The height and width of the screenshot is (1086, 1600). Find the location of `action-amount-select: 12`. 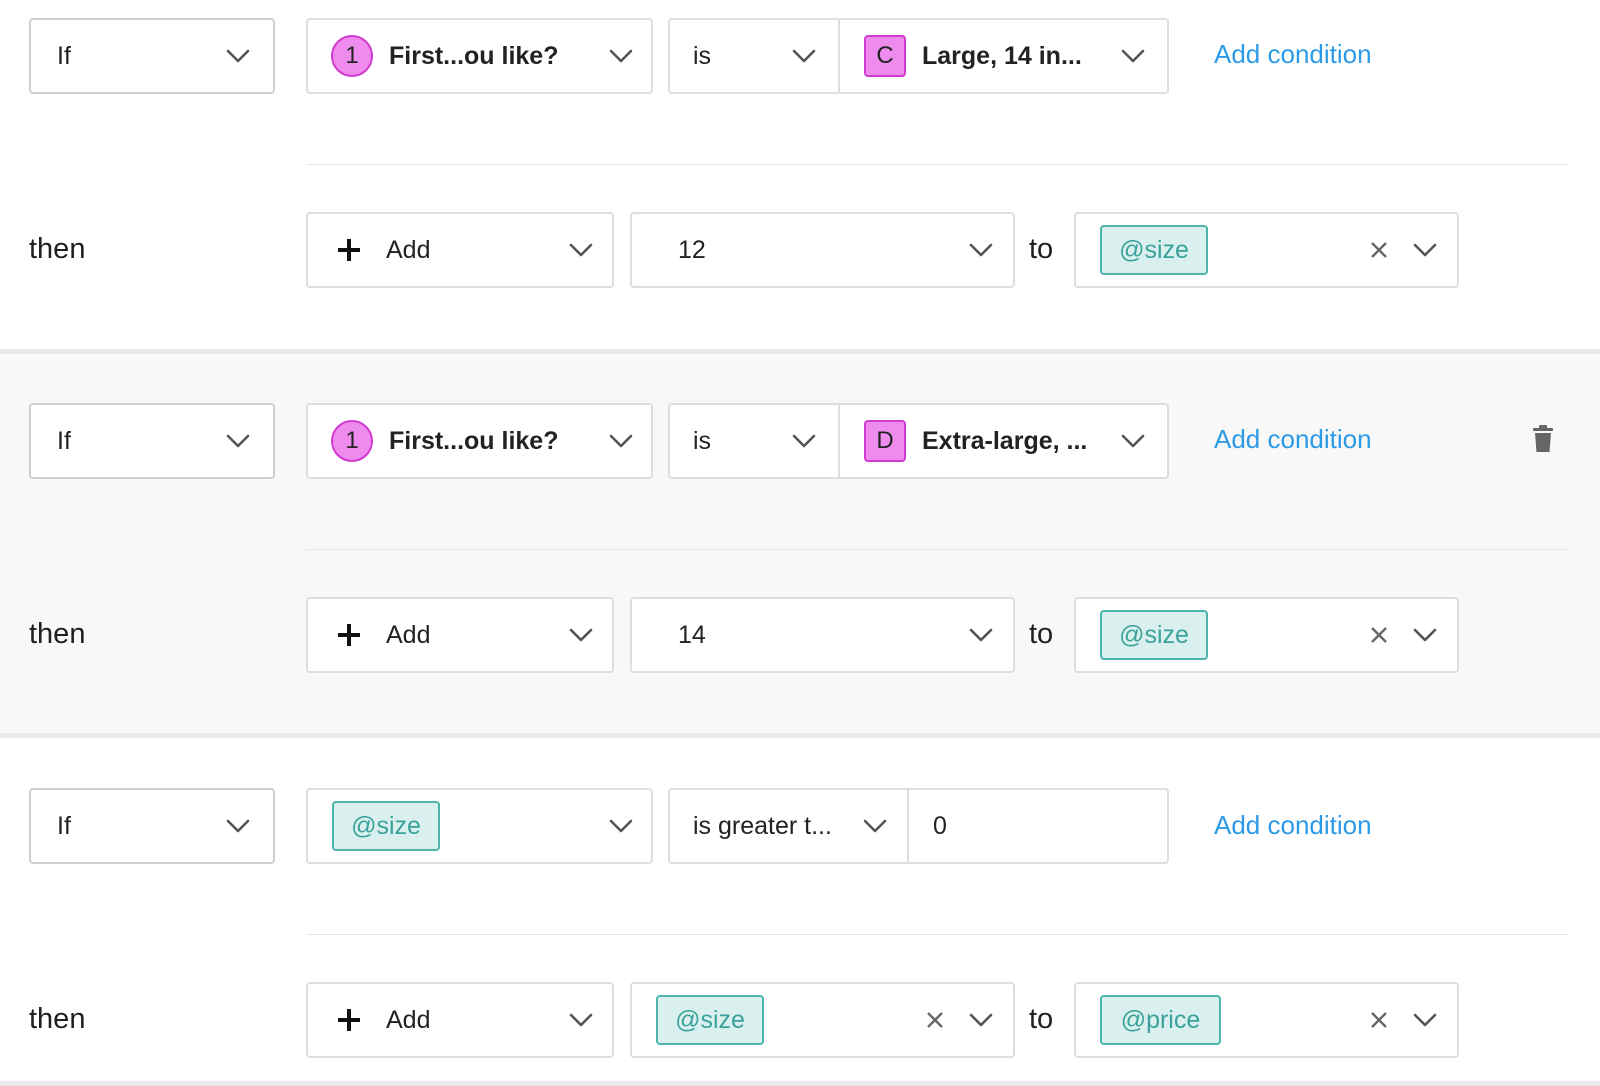

action-amount-select: 12 is located at coordinates (822, 250).